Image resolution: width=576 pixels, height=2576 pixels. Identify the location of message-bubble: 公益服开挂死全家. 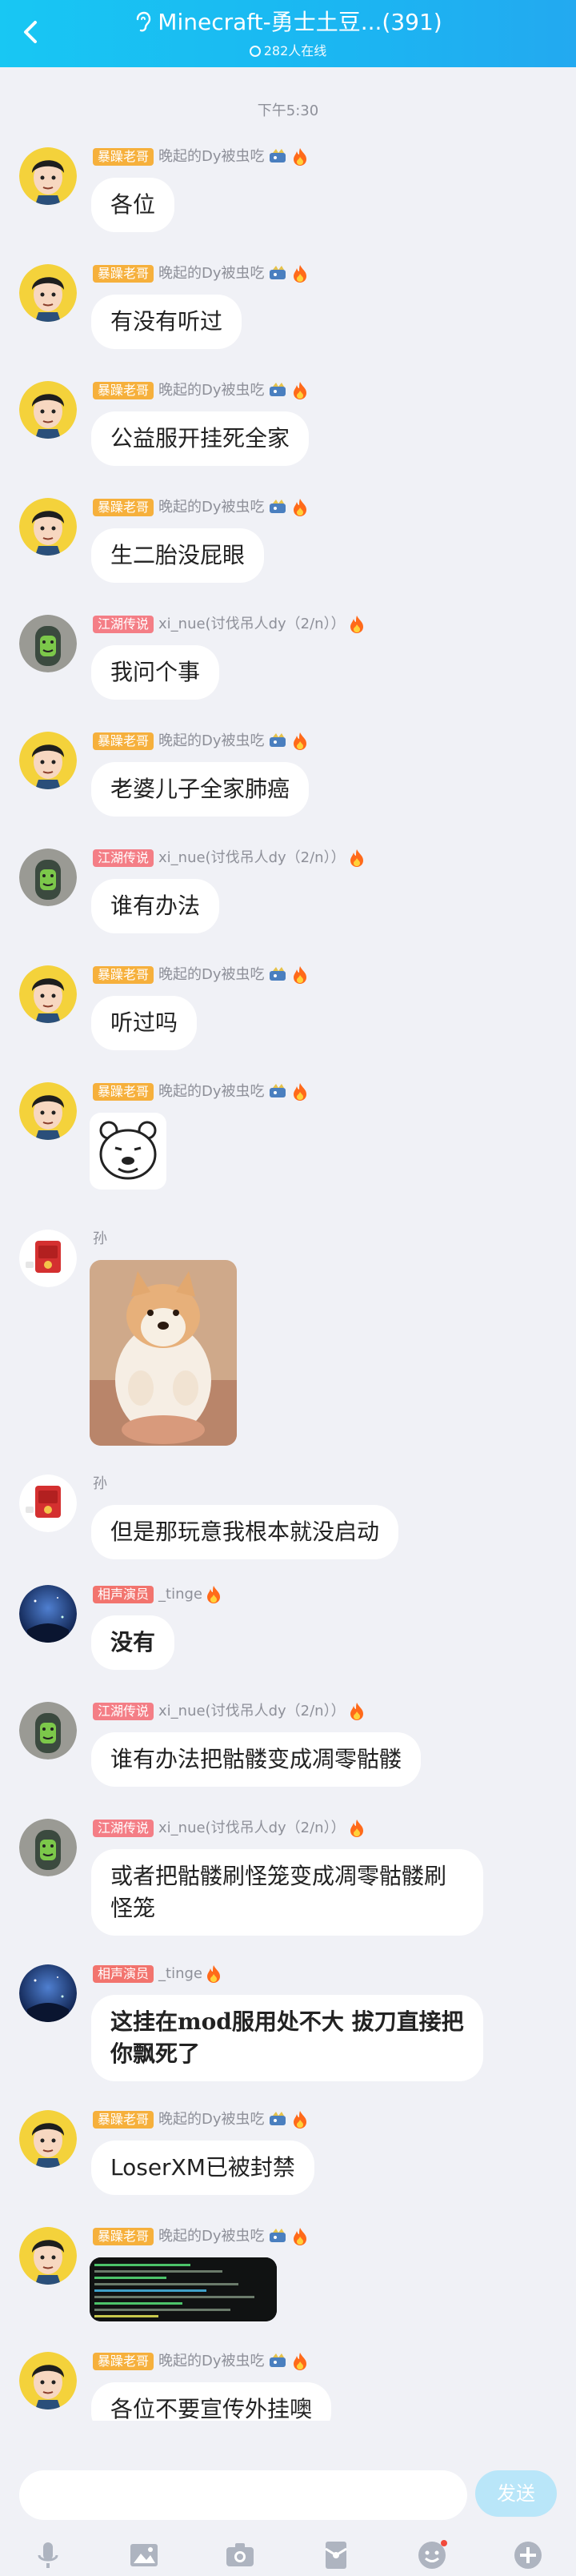
(200, 438).